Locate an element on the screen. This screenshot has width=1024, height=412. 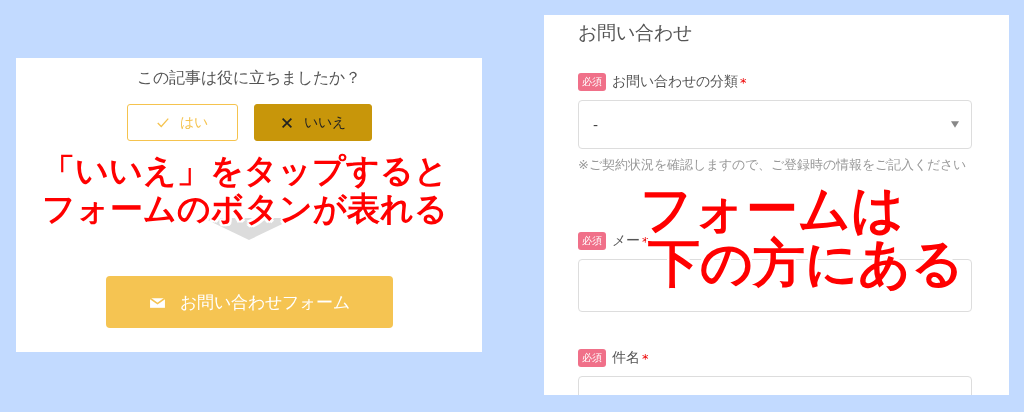
form-title: お問い合わせ is located at coordinates (635, 32).